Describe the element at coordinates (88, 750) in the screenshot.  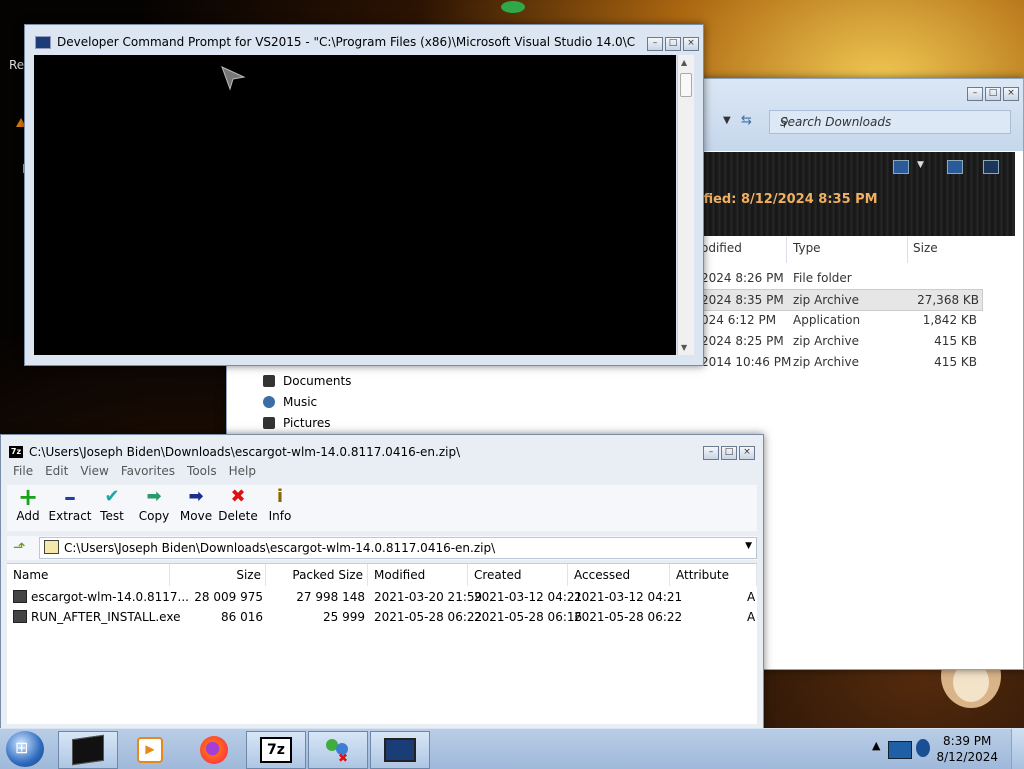
I see `taskbar-item-explorer` at that location.